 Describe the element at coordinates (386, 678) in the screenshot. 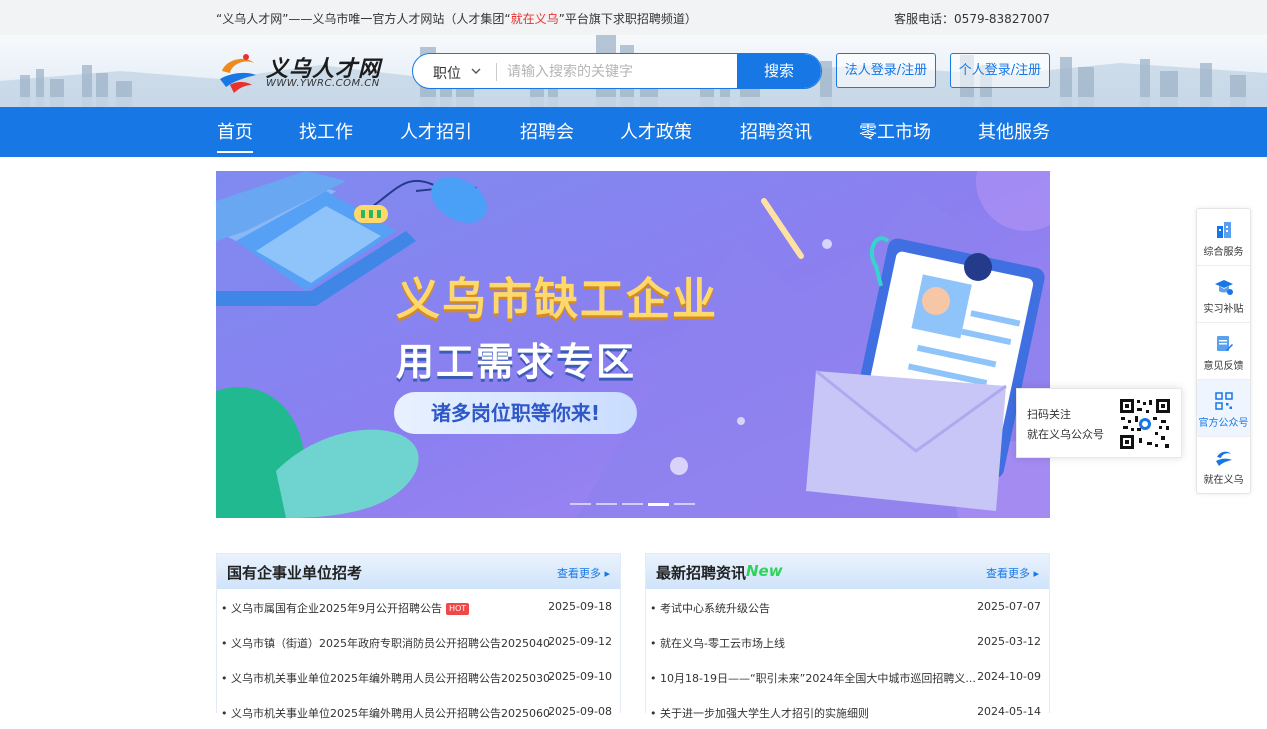

I see `list-item-title: • 义乌市机关事业单位2025年编外聘用人员公开招聘公告20250301` at that location.